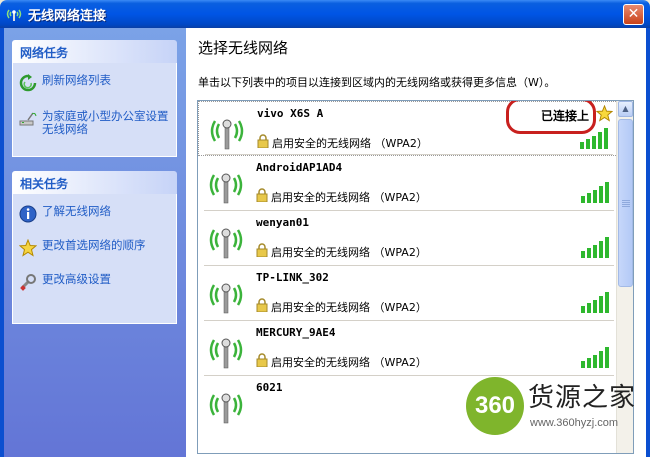 The width and height of the screenshot is (650, 457). I want to click on network-name: wenyan01, so click(282, 222).